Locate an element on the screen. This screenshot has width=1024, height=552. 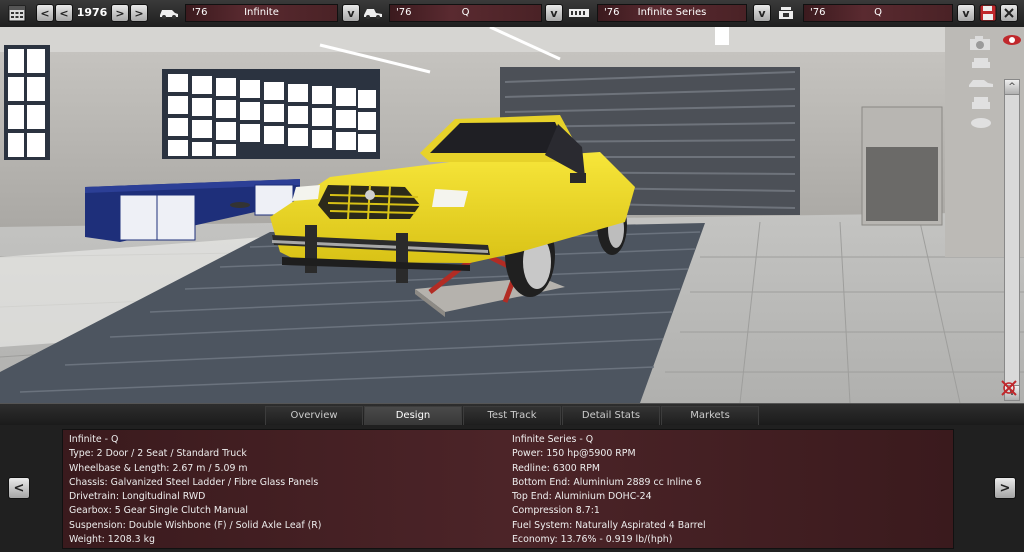
car-stat-line: Weight: 1208.3 kg is located at coordinates (112, 540).